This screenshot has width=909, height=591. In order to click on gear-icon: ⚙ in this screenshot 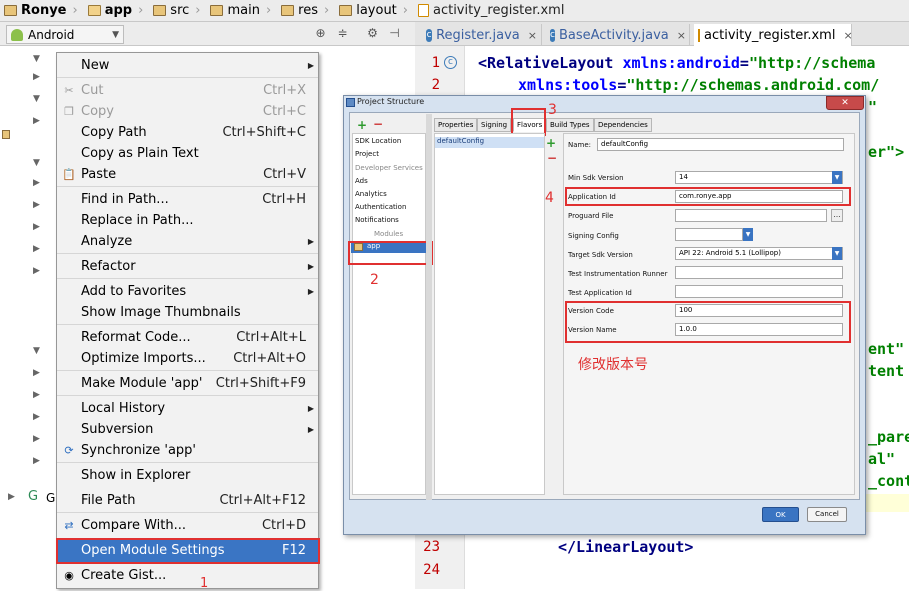, I will do `click(372, 33)`.